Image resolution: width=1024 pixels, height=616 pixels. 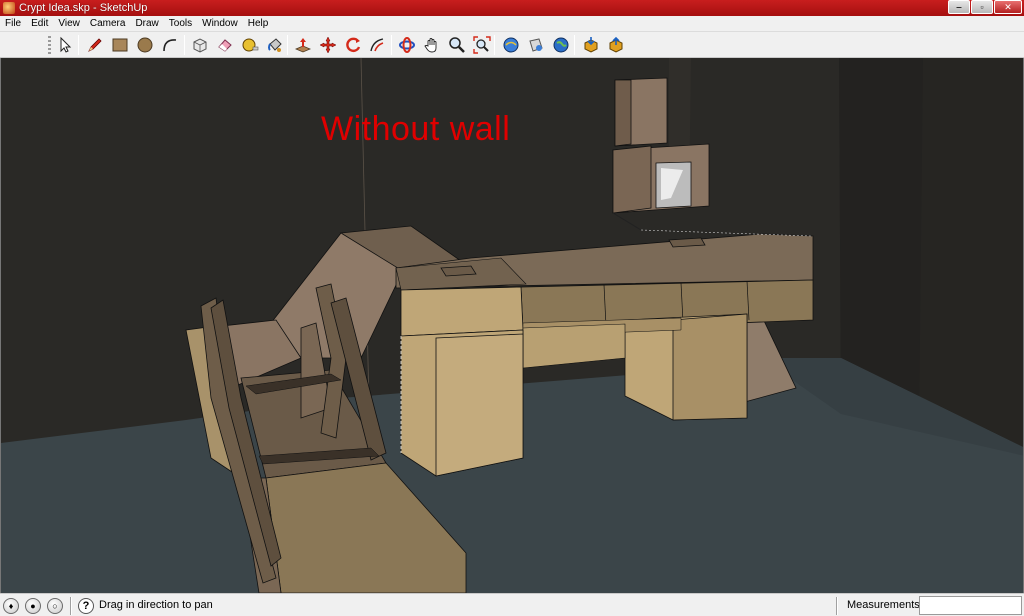 I want to click on menu-draw: Draw, so click(x=146, y=24).